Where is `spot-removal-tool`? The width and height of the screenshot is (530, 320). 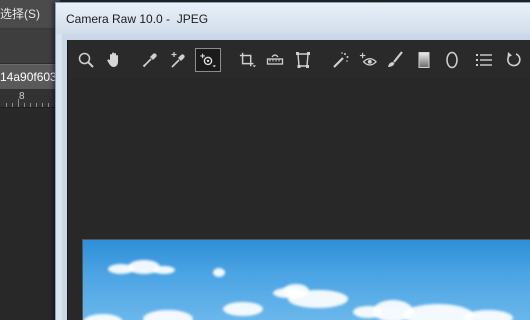
spot-removal-tool is located at coordinates (341, 60).